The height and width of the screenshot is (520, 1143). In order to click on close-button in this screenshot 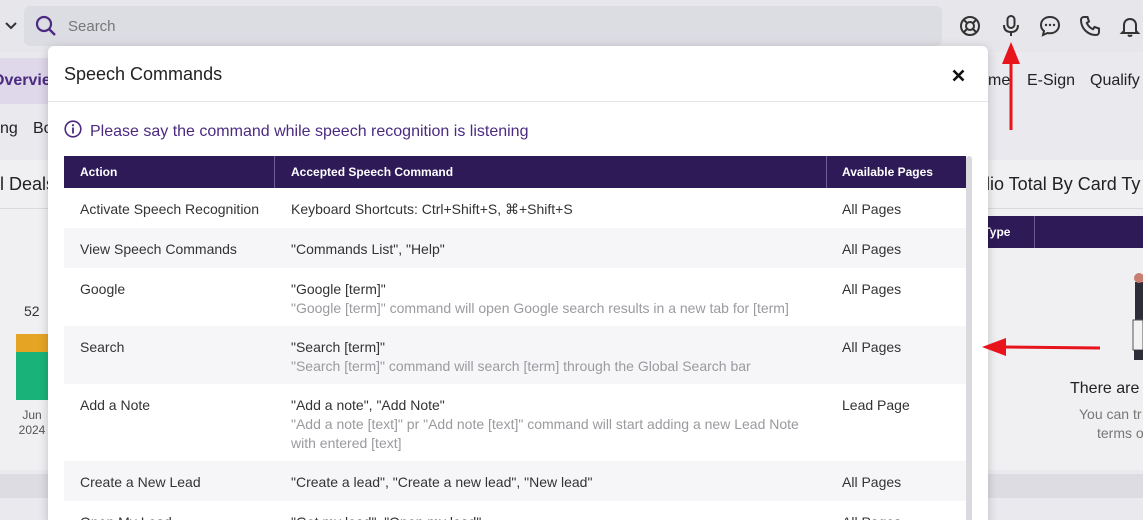, I will do `click(958, 75)`.